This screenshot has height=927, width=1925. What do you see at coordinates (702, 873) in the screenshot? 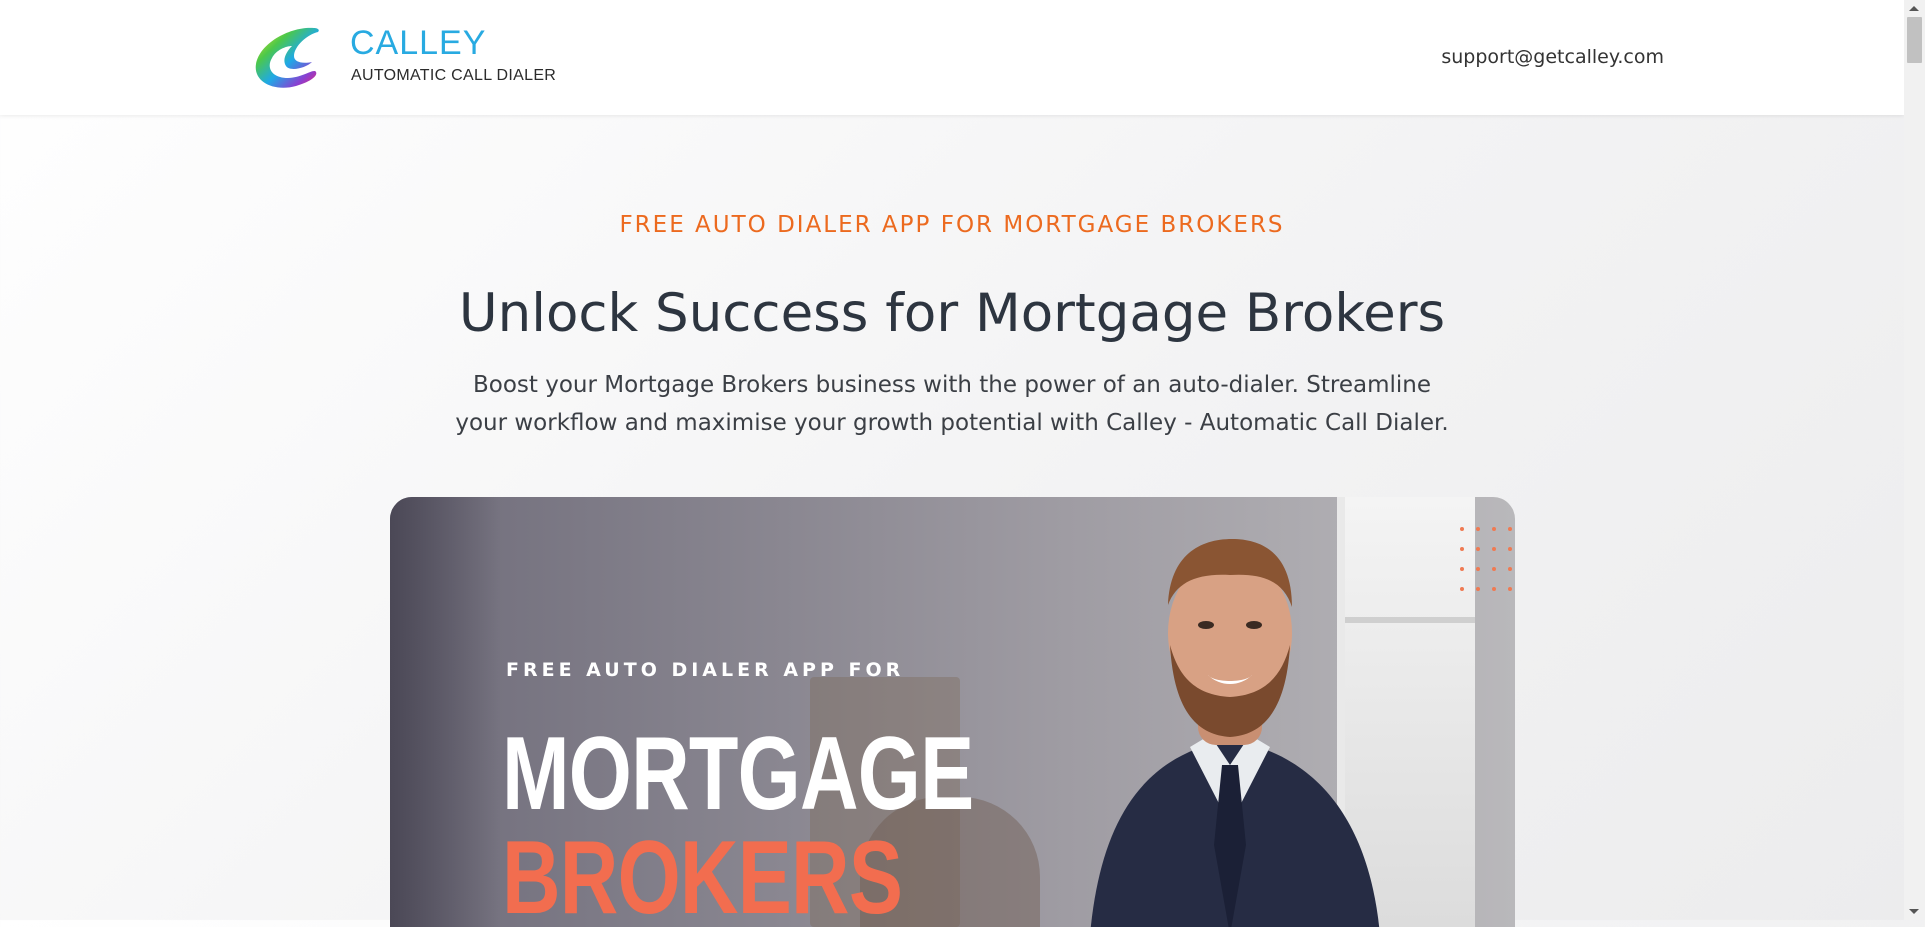
I see `hero-title-line2: BROKERS` at bounding box center [702, 873].